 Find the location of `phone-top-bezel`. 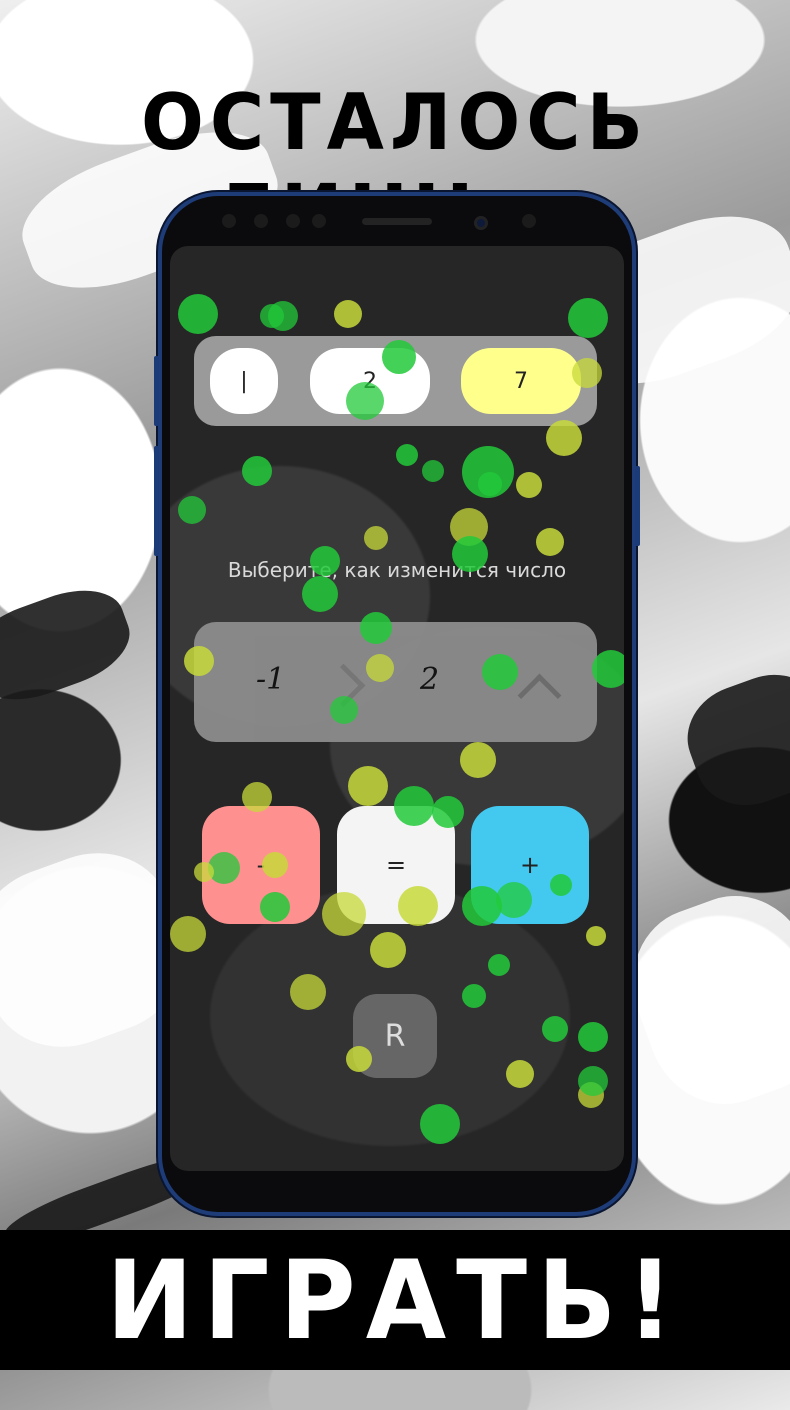

phone-top-bezel is located at coordinates (397, 221).